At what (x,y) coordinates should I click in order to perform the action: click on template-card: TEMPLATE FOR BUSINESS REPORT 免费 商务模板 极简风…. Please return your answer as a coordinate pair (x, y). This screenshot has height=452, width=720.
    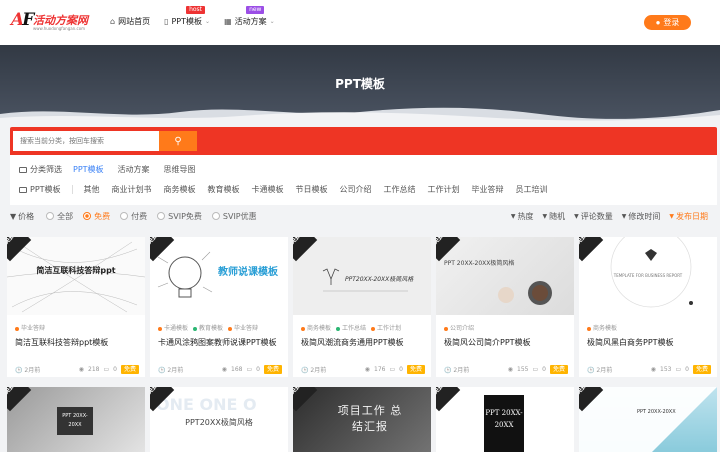
    Looking at the image, I should click on (648, 307).